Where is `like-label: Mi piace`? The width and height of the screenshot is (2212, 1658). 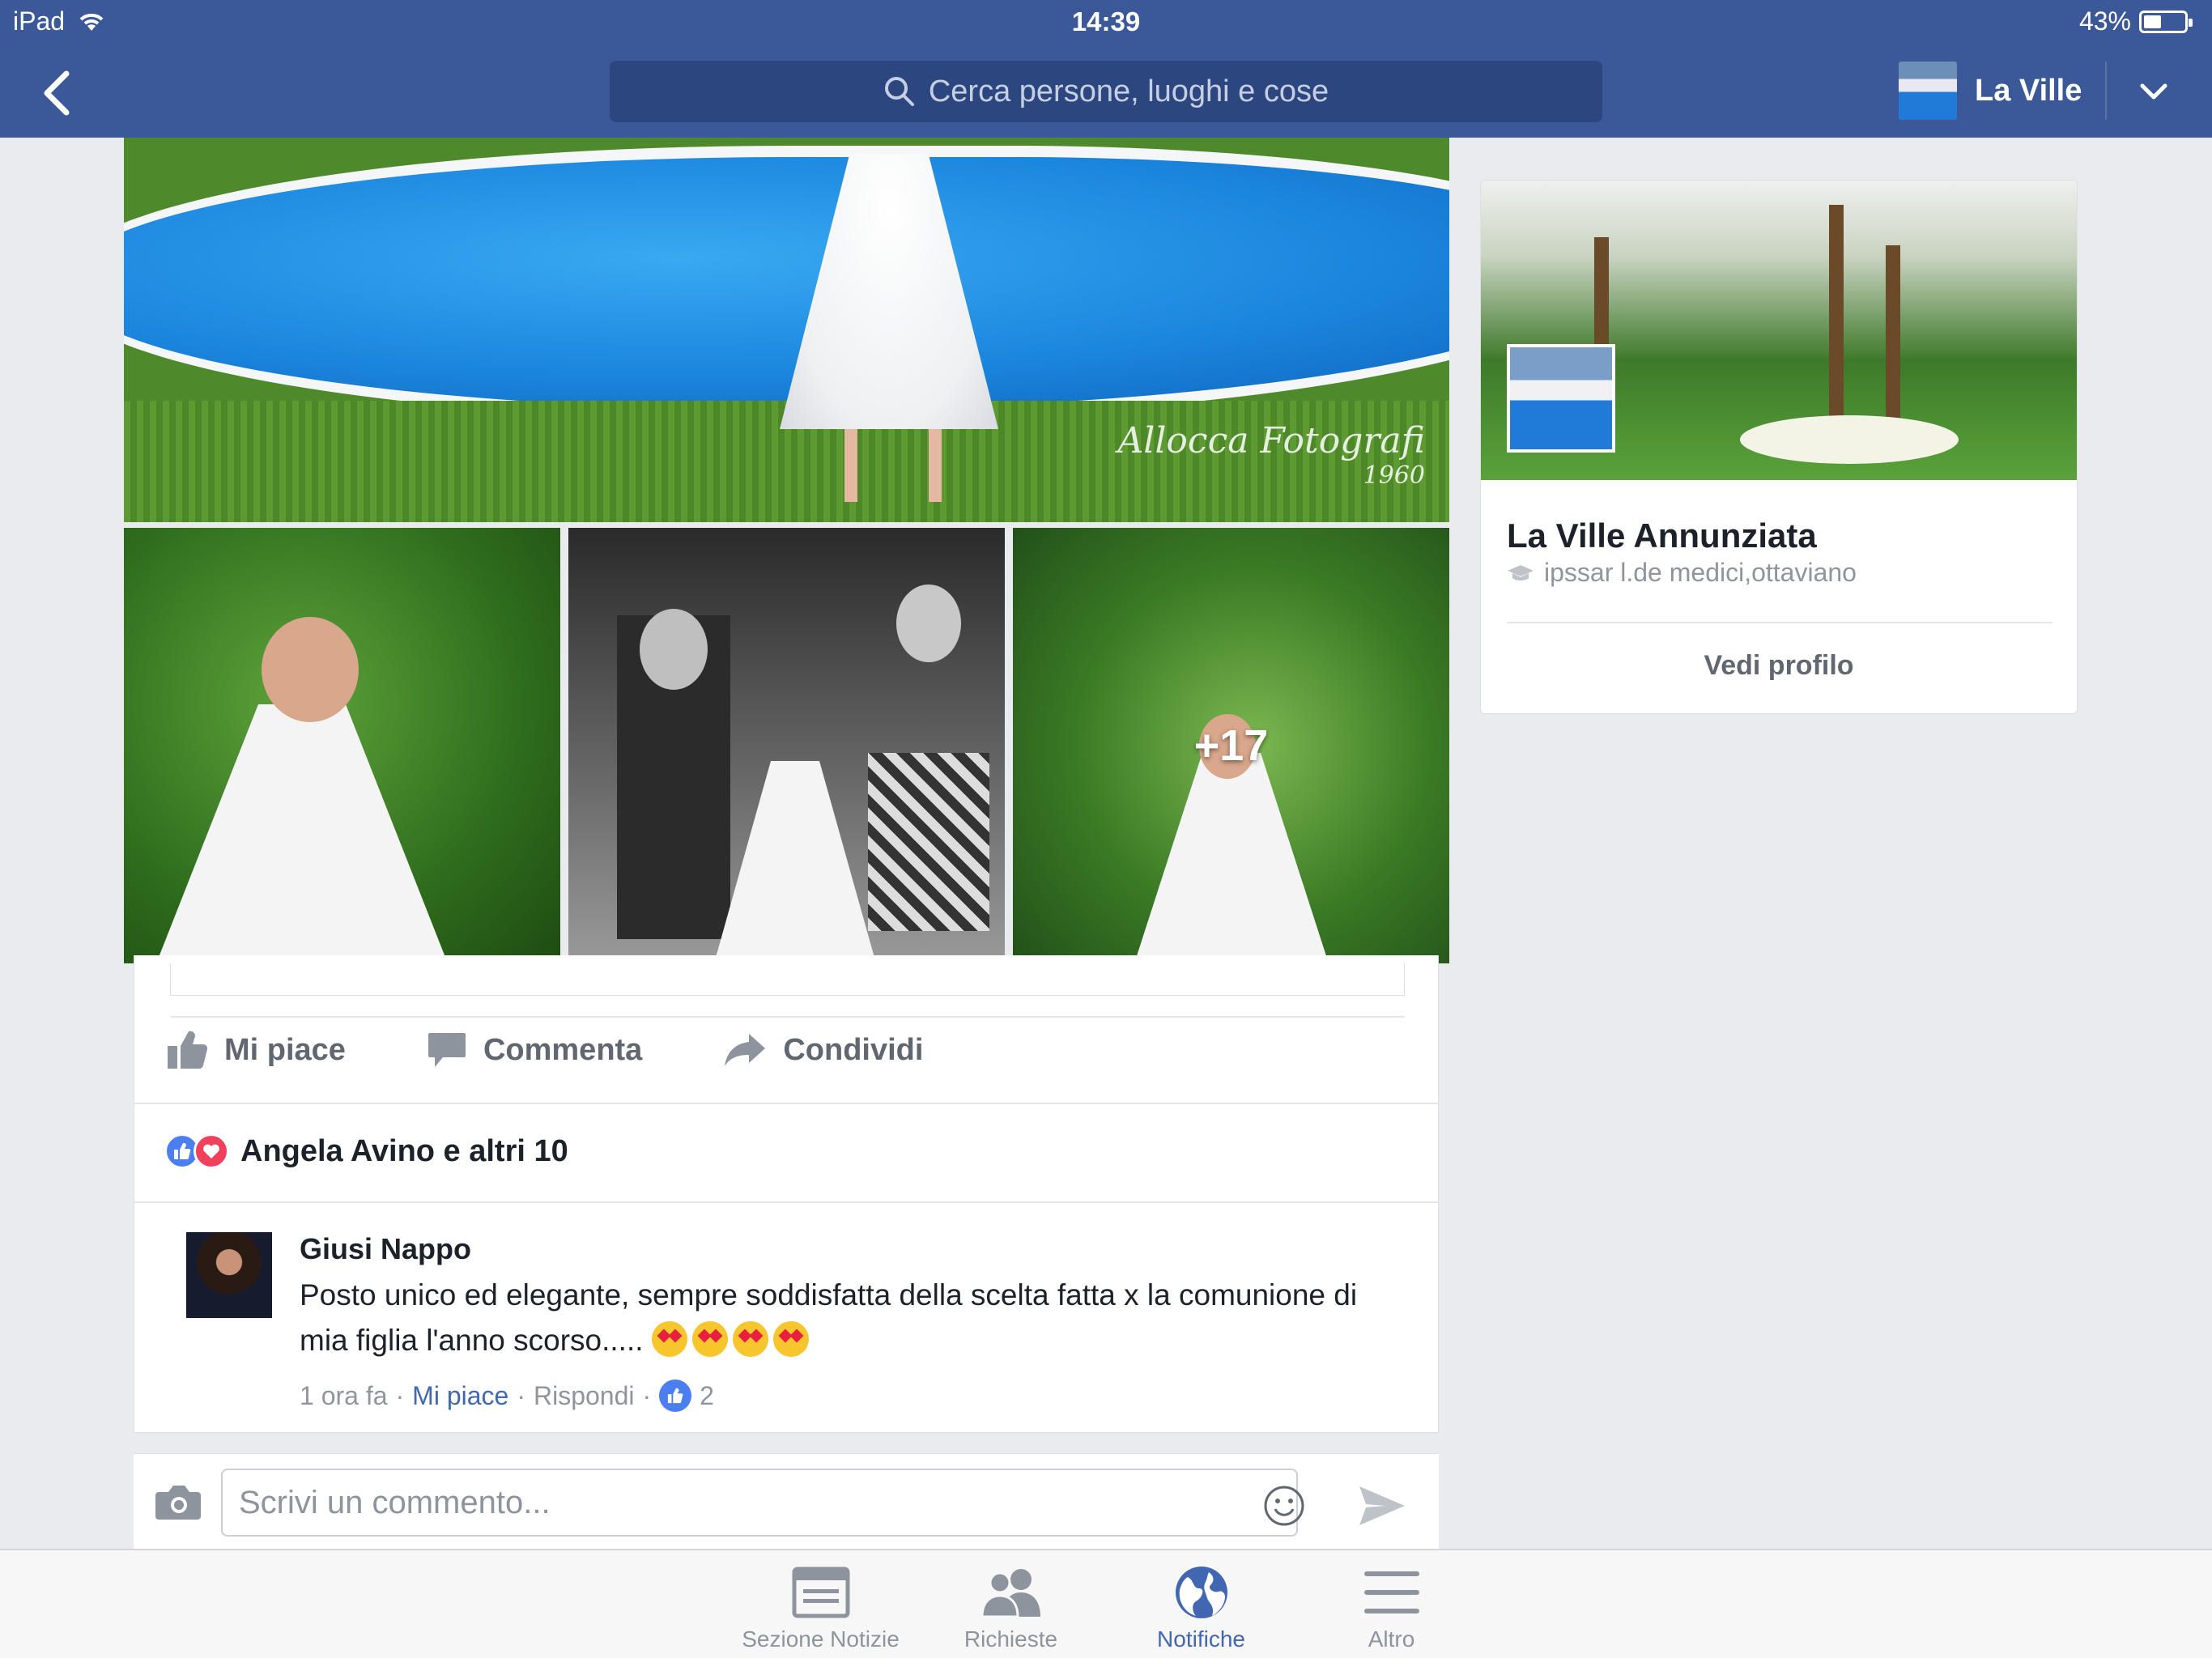 like-label: Mi piace is located at coordinates (285, 1049).